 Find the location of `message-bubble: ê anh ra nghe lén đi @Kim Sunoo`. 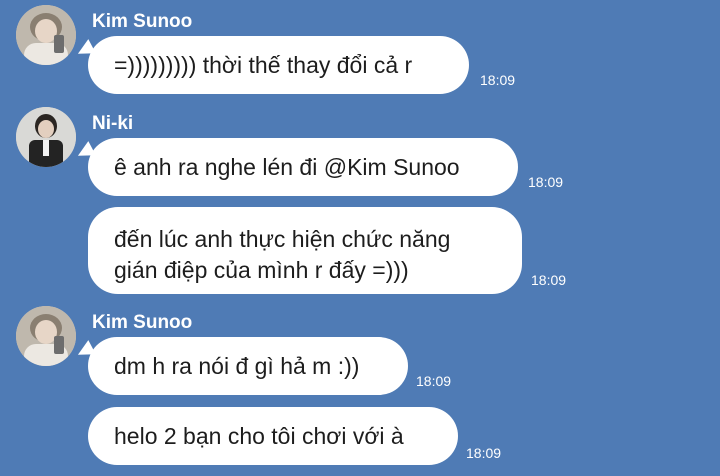

message-bubble: ê anh ra nghe lén đi @Kim Sunoo is located at coordinates (303, 167).